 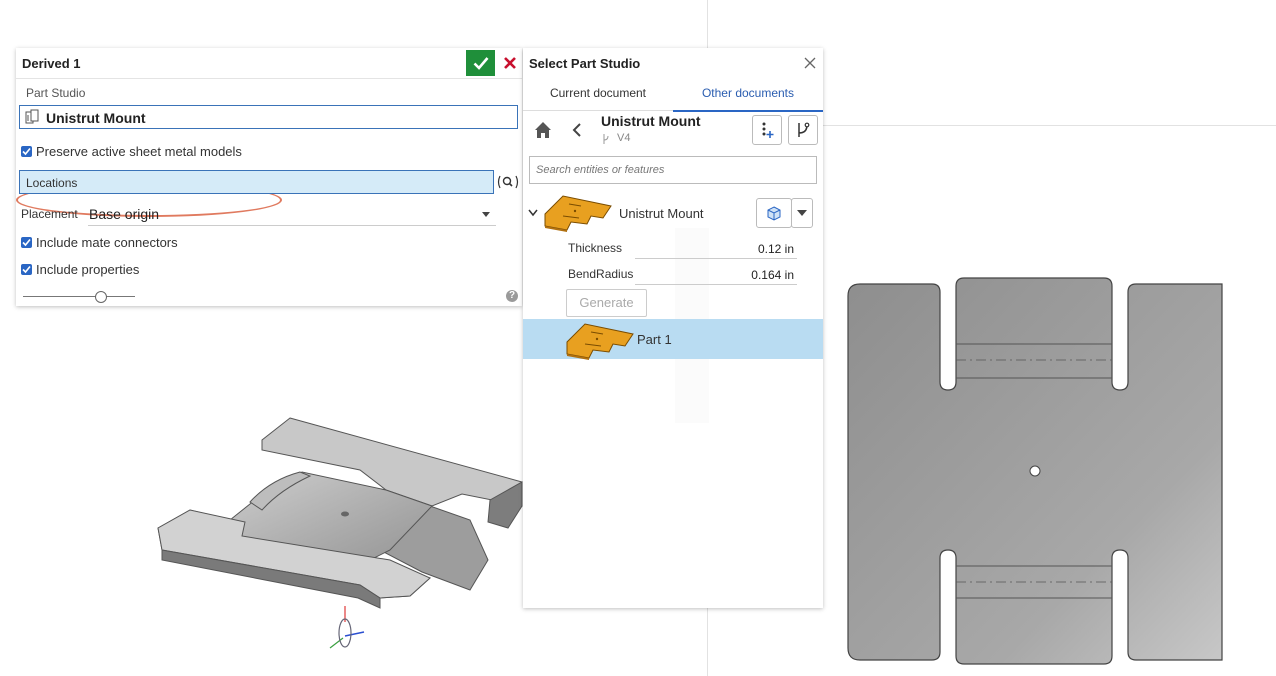 What do you see at coordinates (598, 93) in the screenshot?
I see `tab-label: Current document` at bounding box center [598, 93].